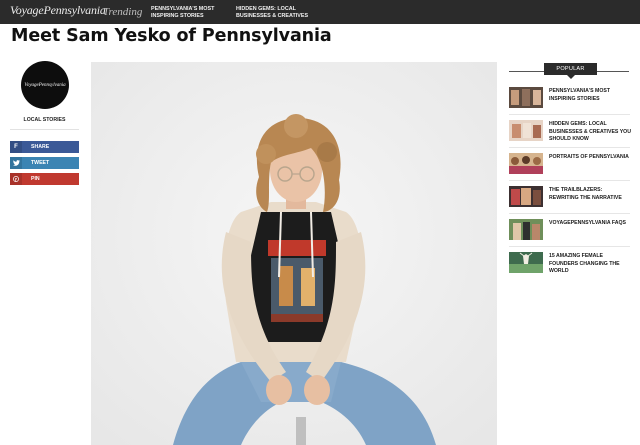 The height and width of the screenshot is (445, 640). I want to click on category-label: LOCAL STORIES, so click(44, 120).